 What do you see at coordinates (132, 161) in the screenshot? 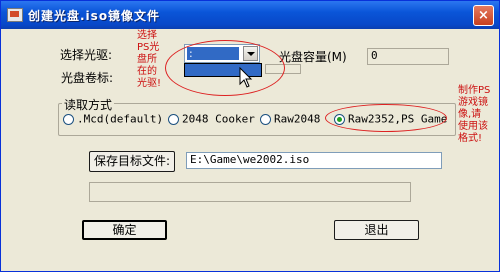
I see `save-target-button: 保存目标文件:` at bounding box center [132, 161].